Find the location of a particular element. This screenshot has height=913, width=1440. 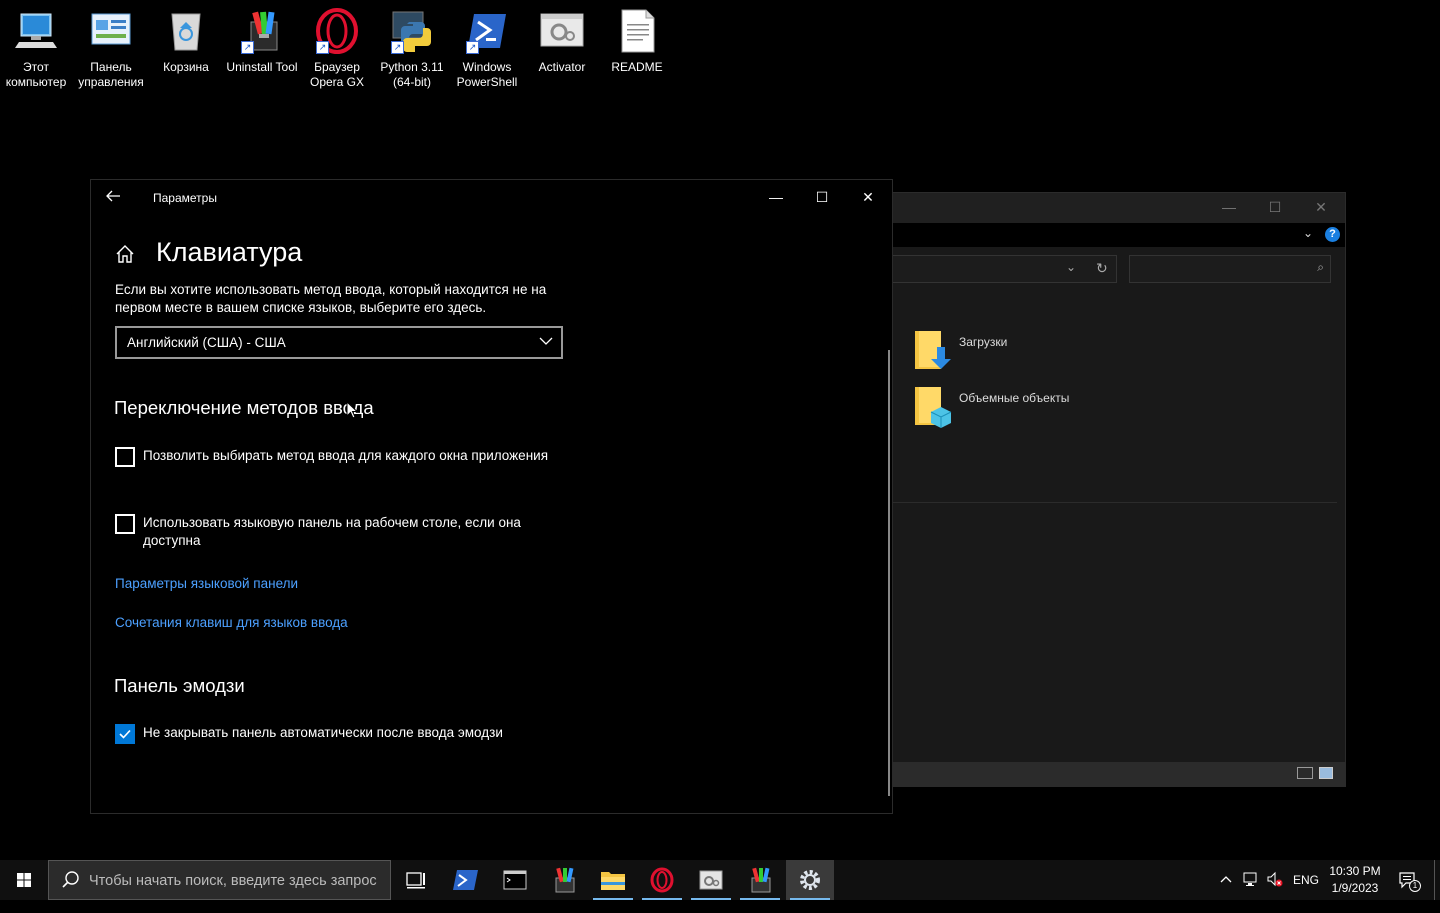

uninstall-tool-icon is located at coordinates (565, 880).